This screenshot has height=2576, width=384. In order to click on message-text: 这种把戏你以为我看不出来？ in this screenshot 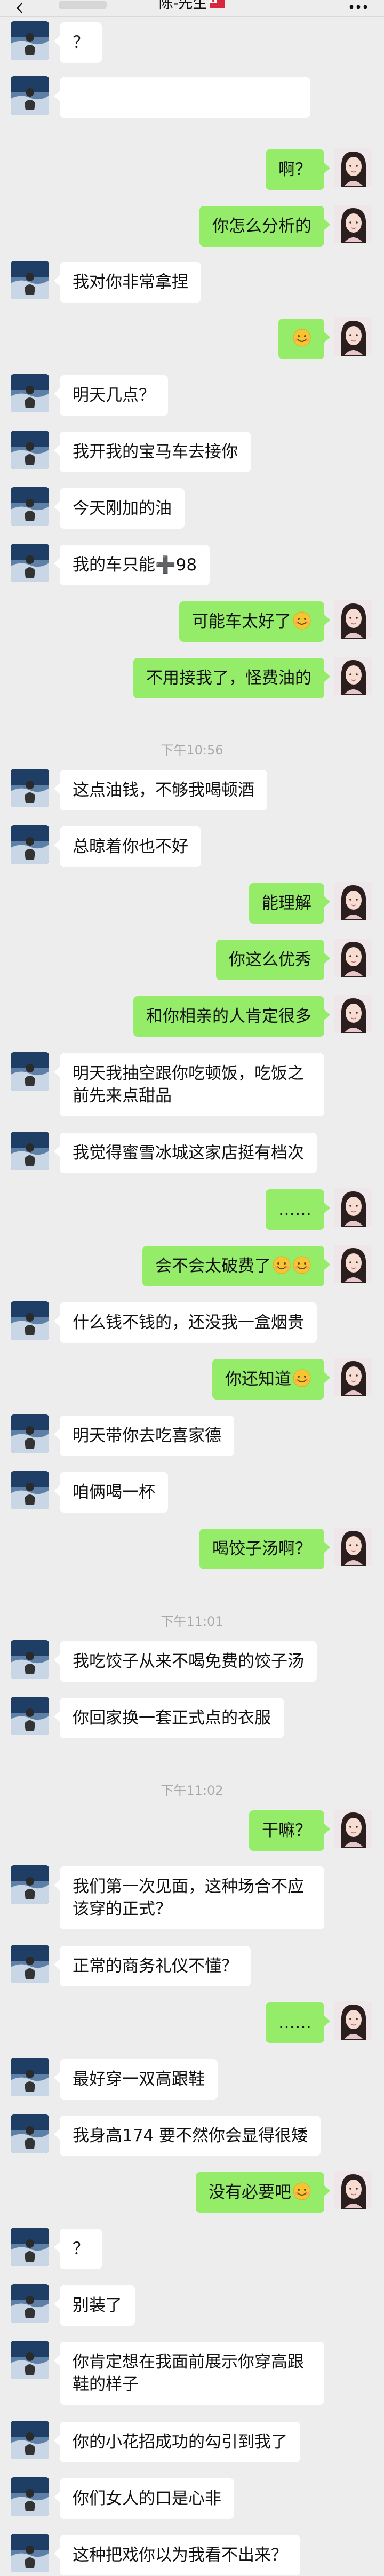, I will do `click(180, 2555)`.